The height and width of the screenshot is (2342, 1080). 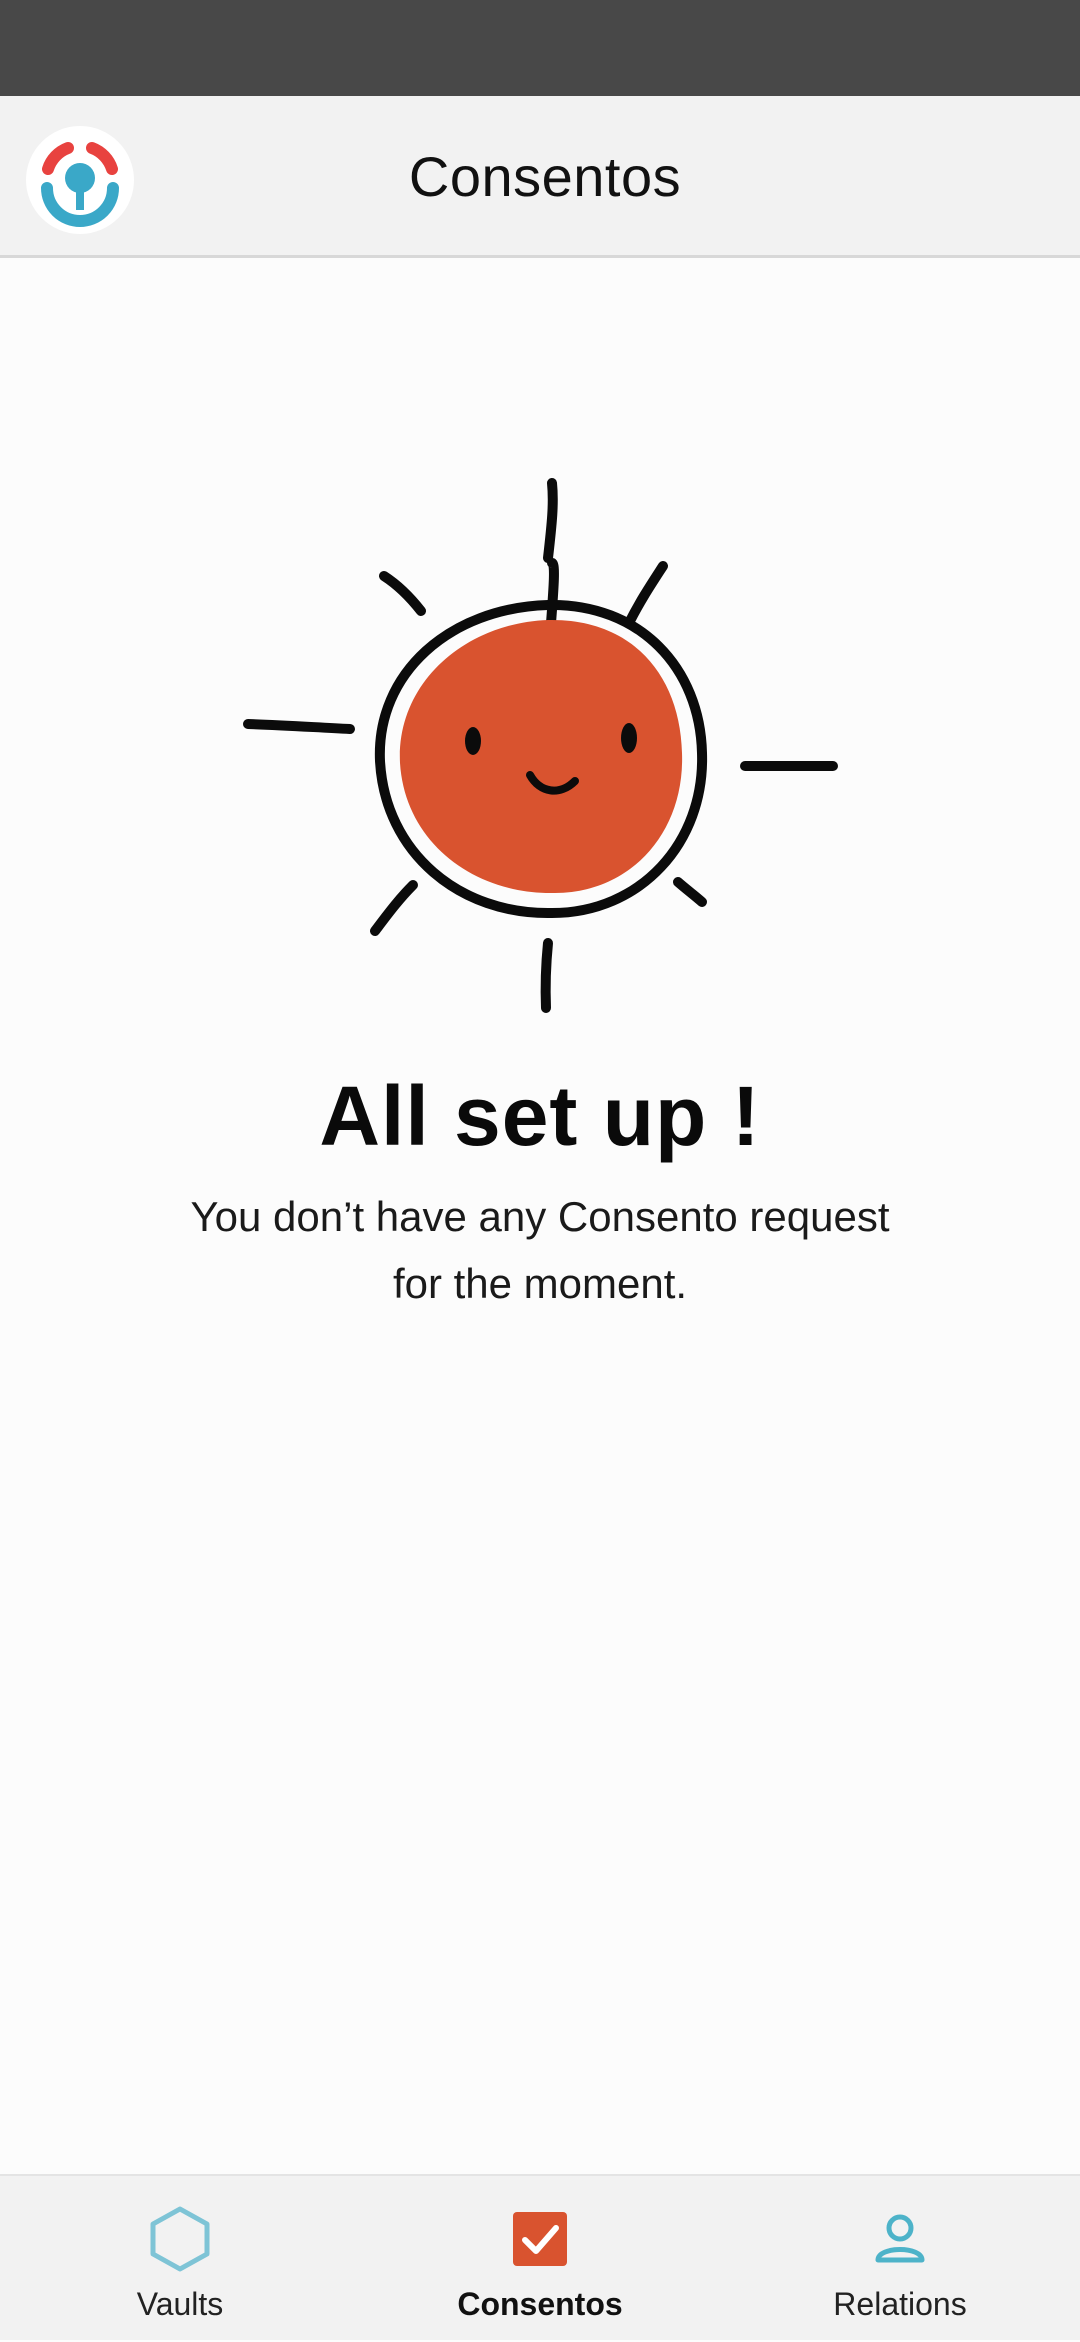 I want to click on status-bar, so click(x=540, y=48).